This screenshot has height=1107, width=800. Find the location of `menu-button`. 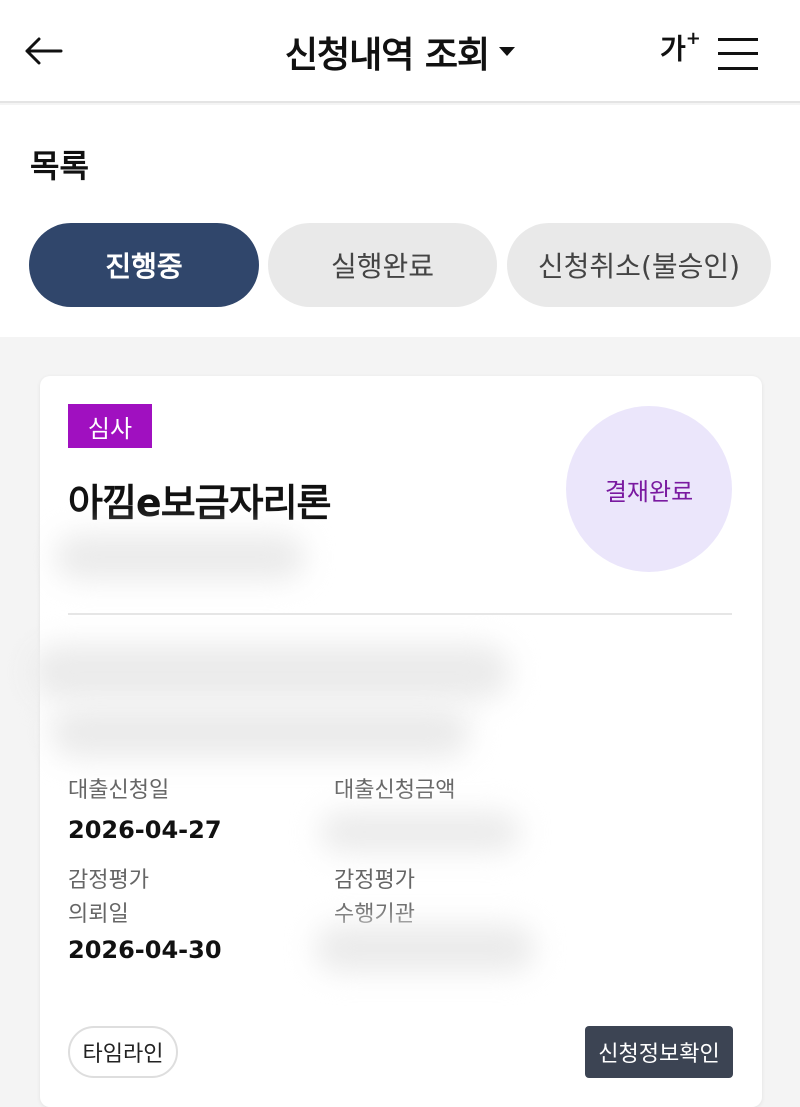

menu-button is located at coordinates (736, 54).